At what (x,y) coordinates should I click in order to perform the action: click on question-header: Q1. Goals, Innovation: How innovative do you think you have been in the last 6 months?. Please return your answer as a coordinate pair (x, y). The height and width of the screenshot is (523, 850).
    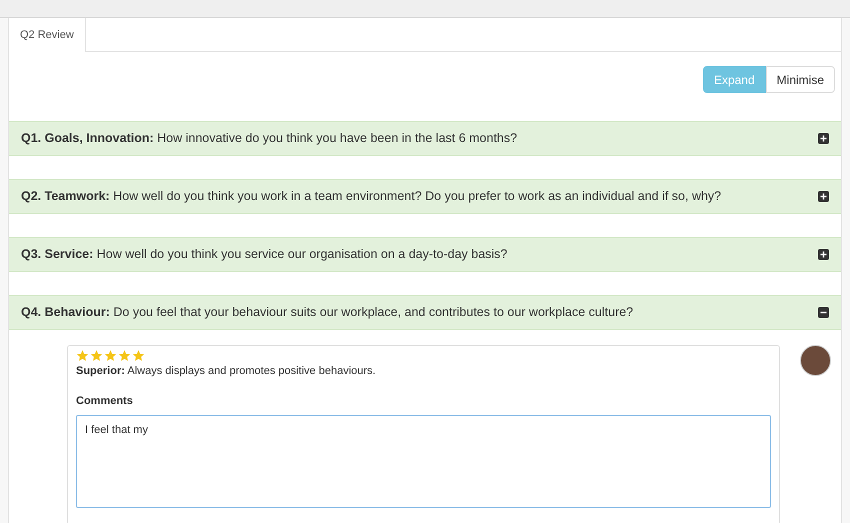
    Looking at the image, I should click on (425, 138).